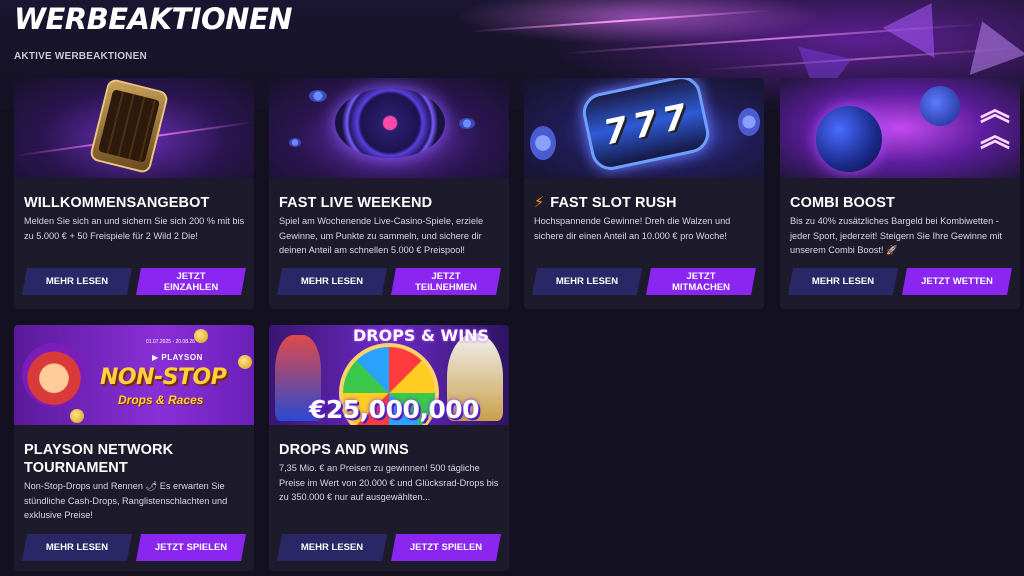 This screenshot has height=576, width=1024. I want to click on football-illustration, so click(849, 139).